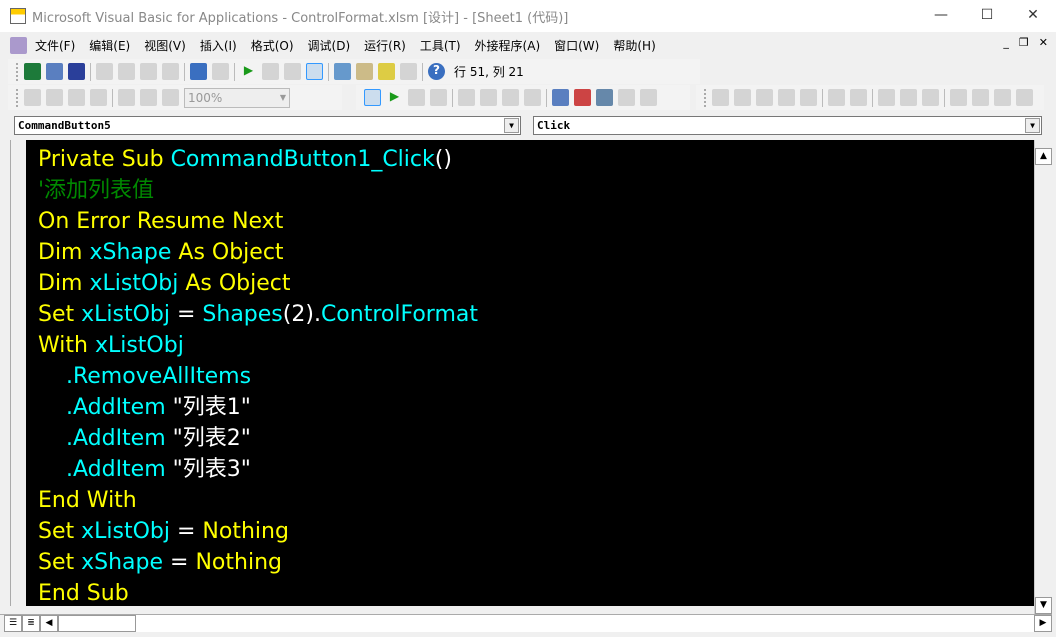  What do you see at coordinates (634, 45) in the screenshot?
I see `menu-help: 帮助(H)` at bounding box center [634, 45].